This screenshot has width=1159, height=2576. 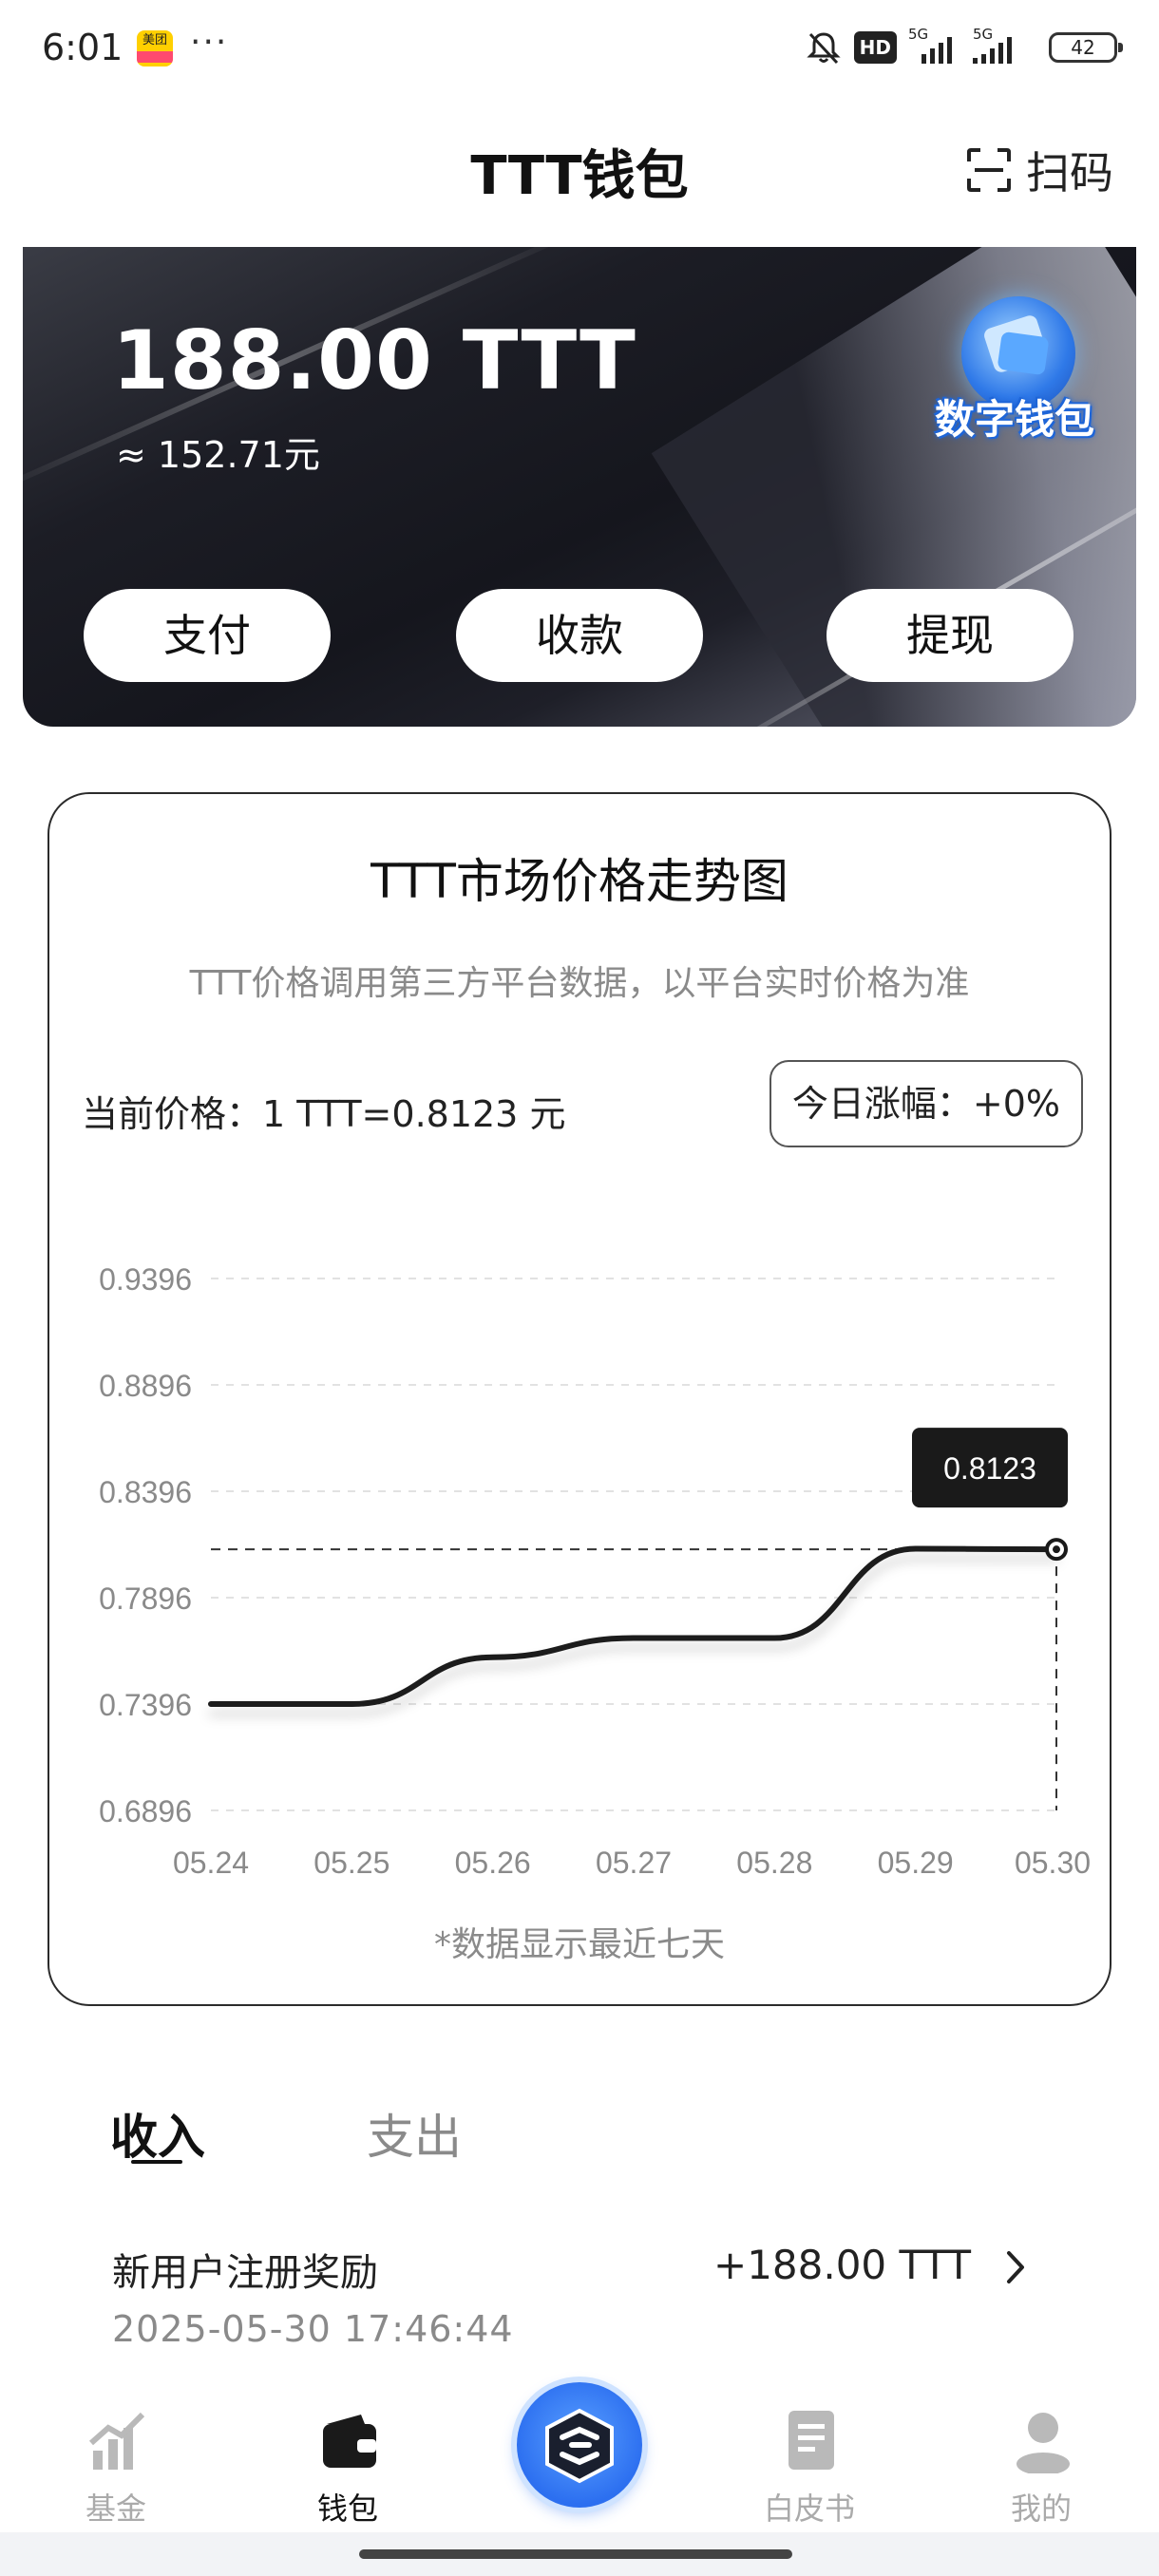 I want to click on nav-item-whitepaper: 白皮书, so click(x=809, y=2455).